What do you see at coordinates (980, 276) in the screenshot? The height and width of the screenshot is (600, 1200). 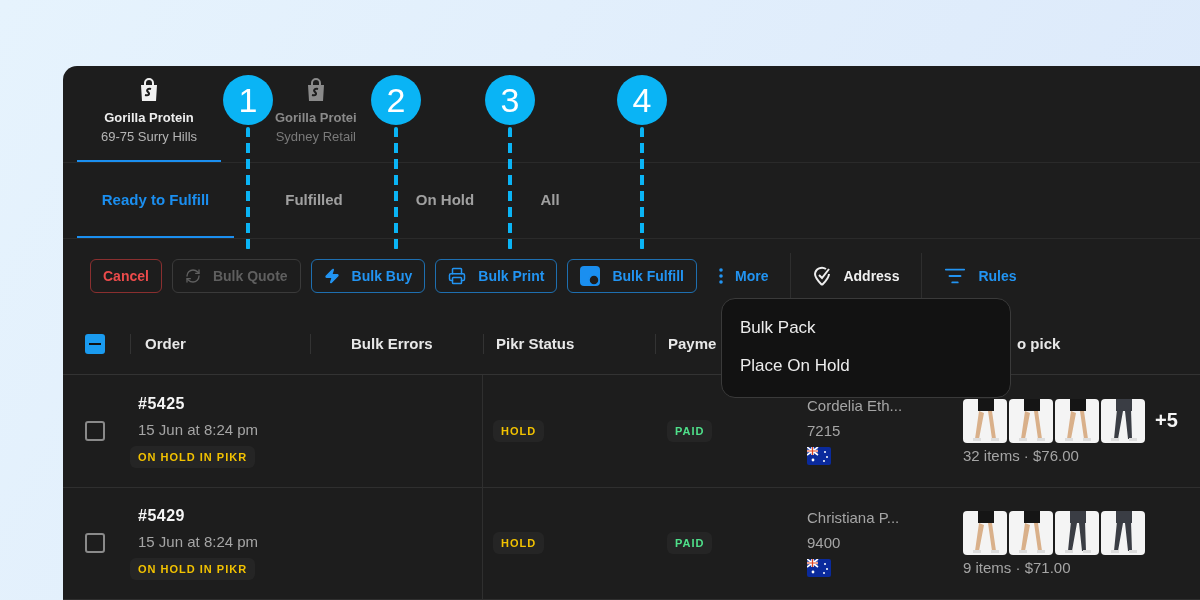 I see `toolbar-button: Rules` at bounding box center [980, 276].